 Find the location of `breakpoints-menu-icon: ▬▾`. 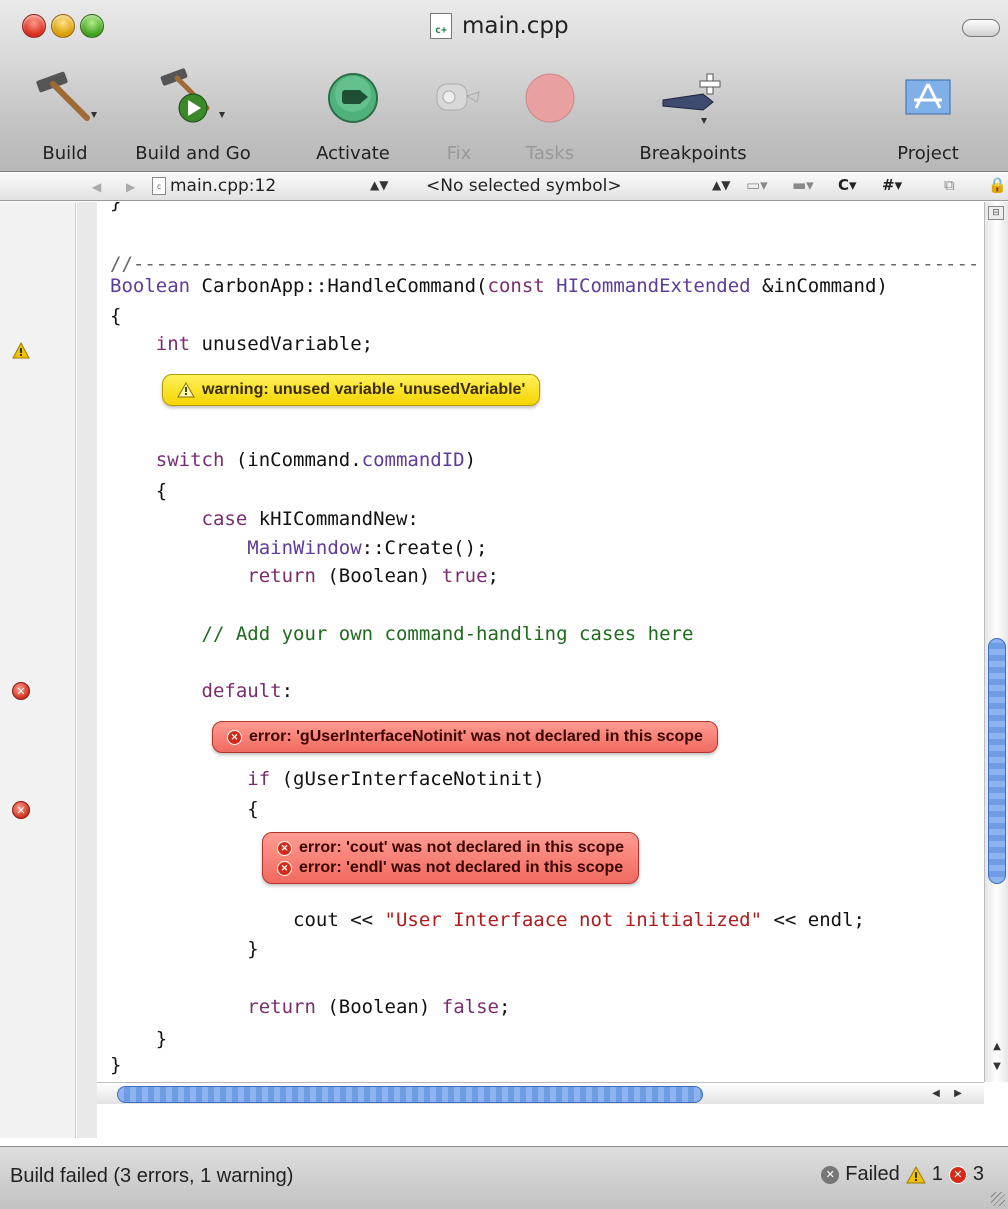

breakpoints-menu-icon: ▬▾ is located at coordinates (803, 185).